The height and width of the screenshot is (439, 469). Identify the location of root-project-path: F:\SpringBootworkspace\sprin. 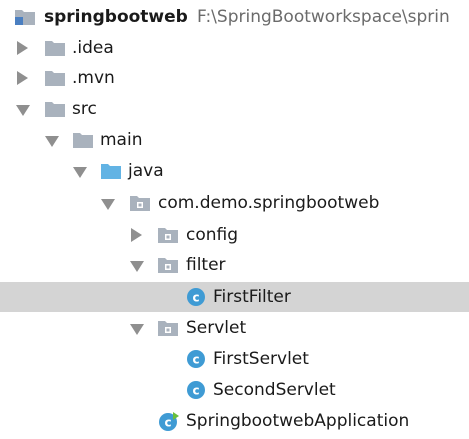
(323, 17).